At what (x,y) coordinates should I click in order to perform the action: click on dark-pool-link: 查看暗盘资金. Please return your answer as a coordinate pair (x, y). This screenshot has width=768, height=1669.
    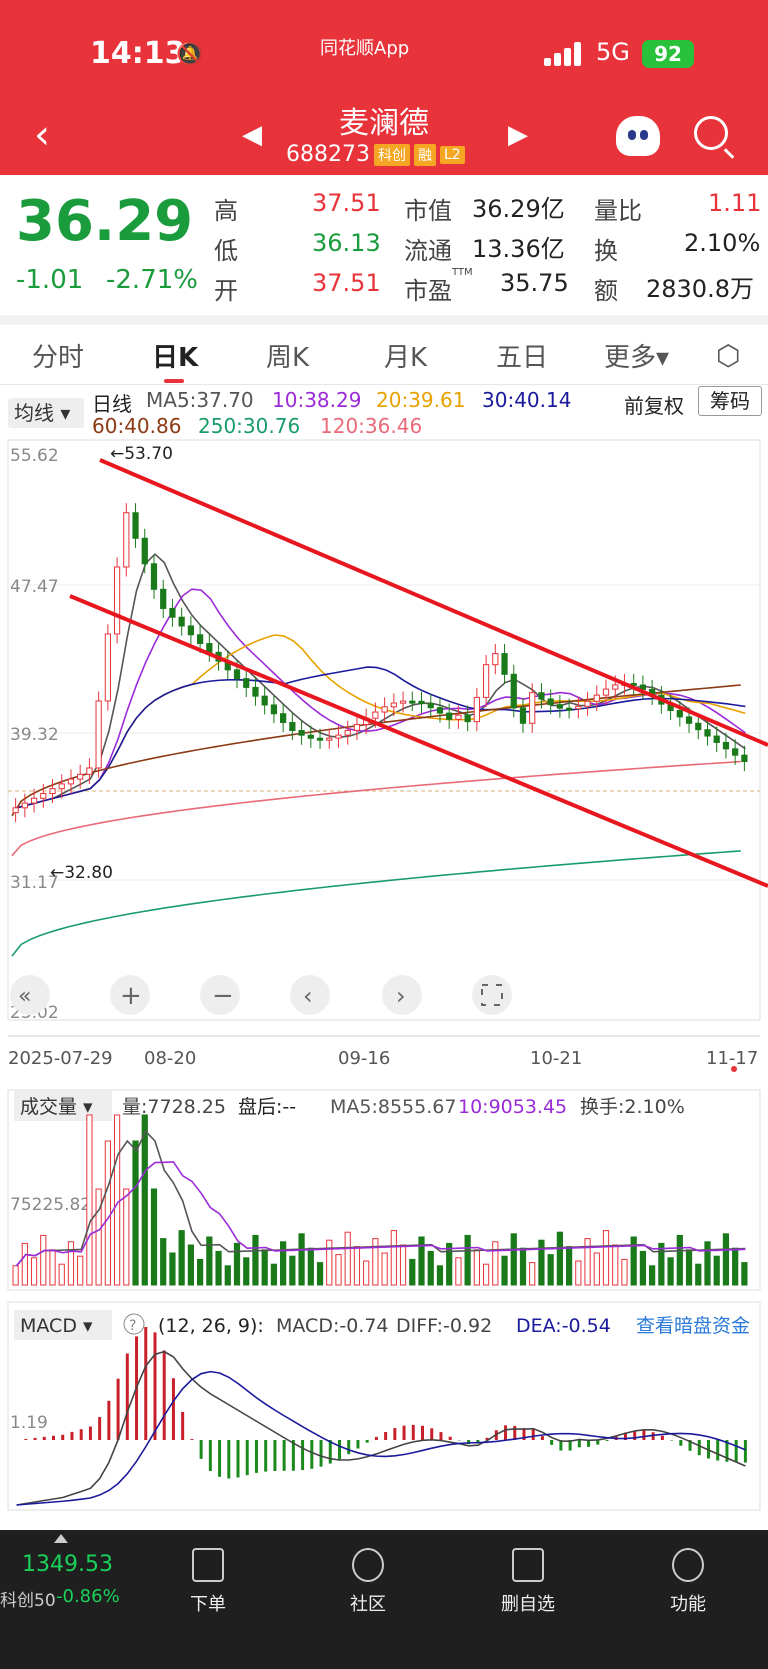
    Looking at the image, I should click on (693, 1326).